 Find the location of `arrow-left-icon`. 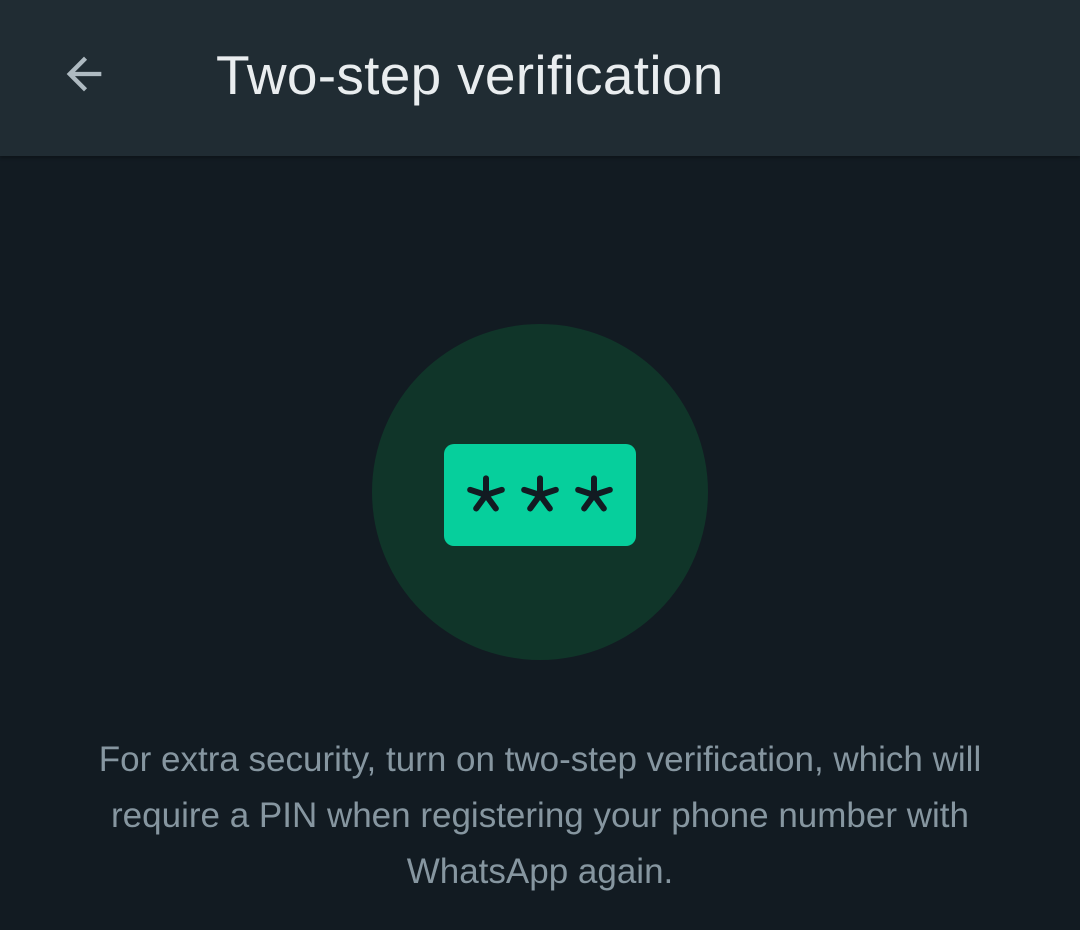

arrow-left-icon is located at coordinates (84, 74).